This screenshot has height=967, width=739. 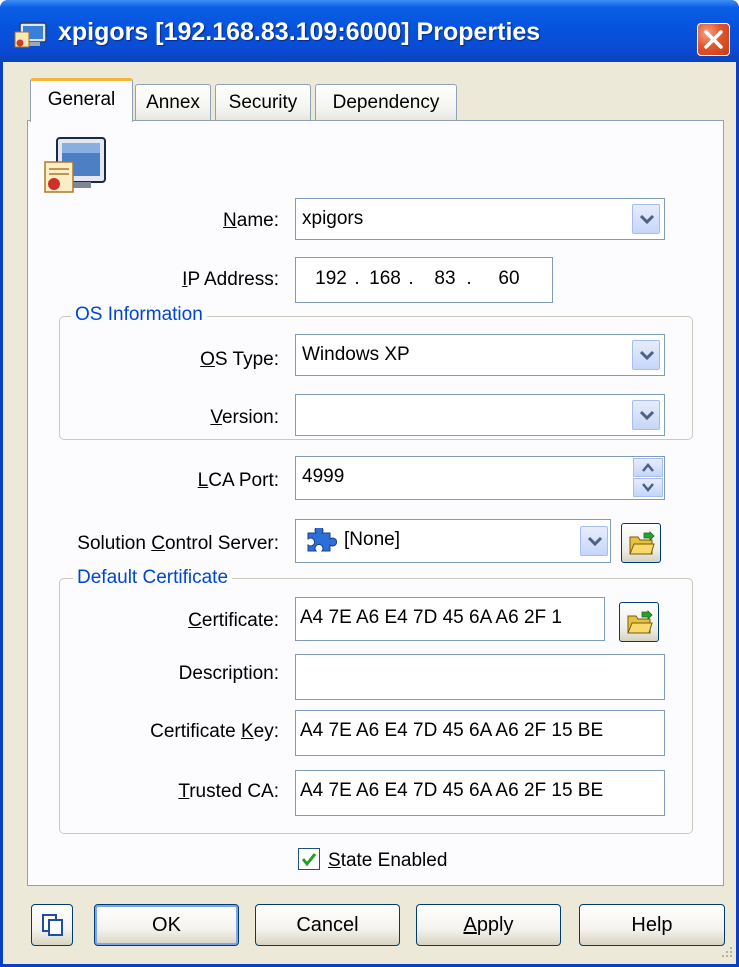 I want to click on trusted-ca-input: A4 7E A6 E4 7D 45 6A A6 2F 15 BE, so click(x=480, y=793).